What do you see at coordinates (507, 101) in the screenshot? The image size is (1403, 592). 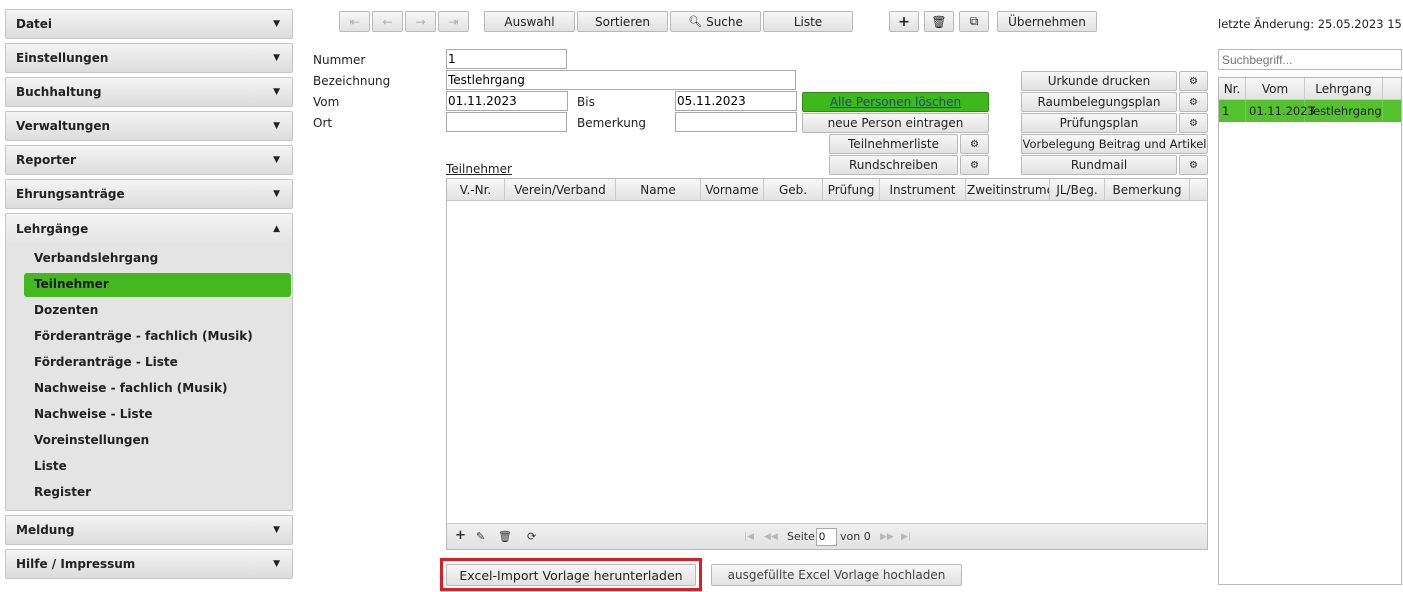 I see `vom-field` at bounding box center [507, 101].